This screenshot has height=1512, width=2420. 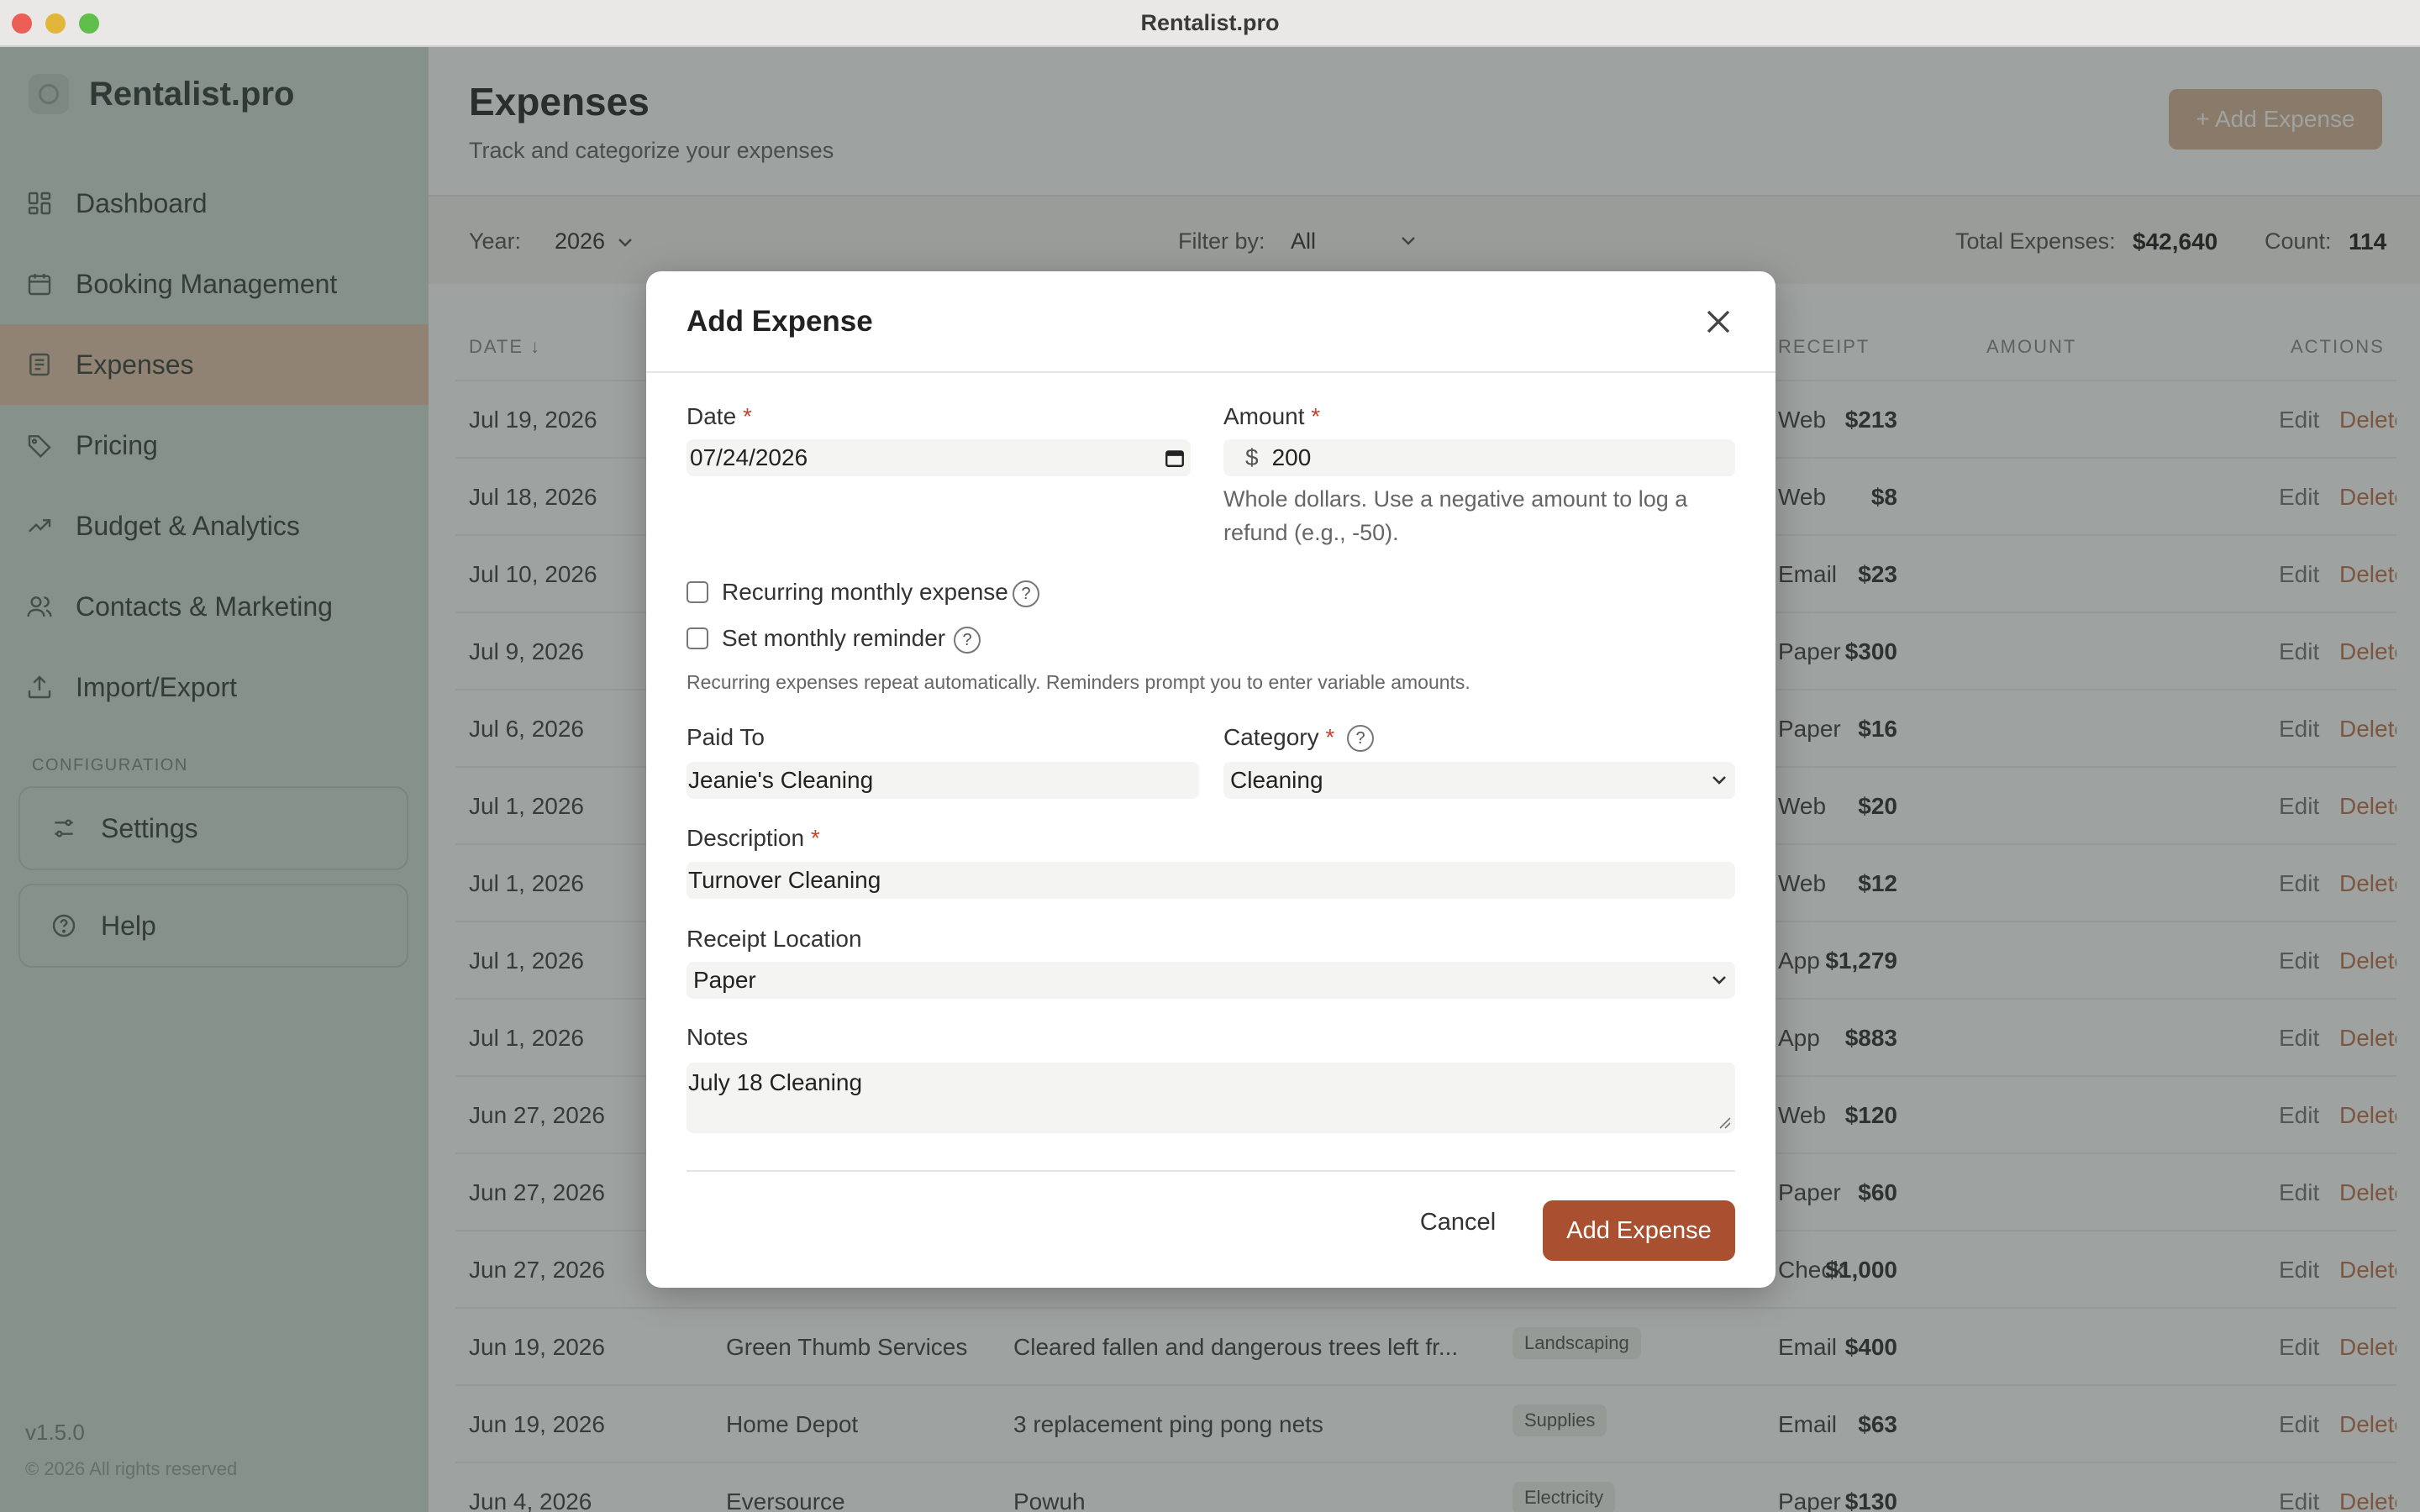 What do you see at coordinates (697, 638) in the screenshot?
I see `reminder-checkbox` at bounding box center [697, 638].